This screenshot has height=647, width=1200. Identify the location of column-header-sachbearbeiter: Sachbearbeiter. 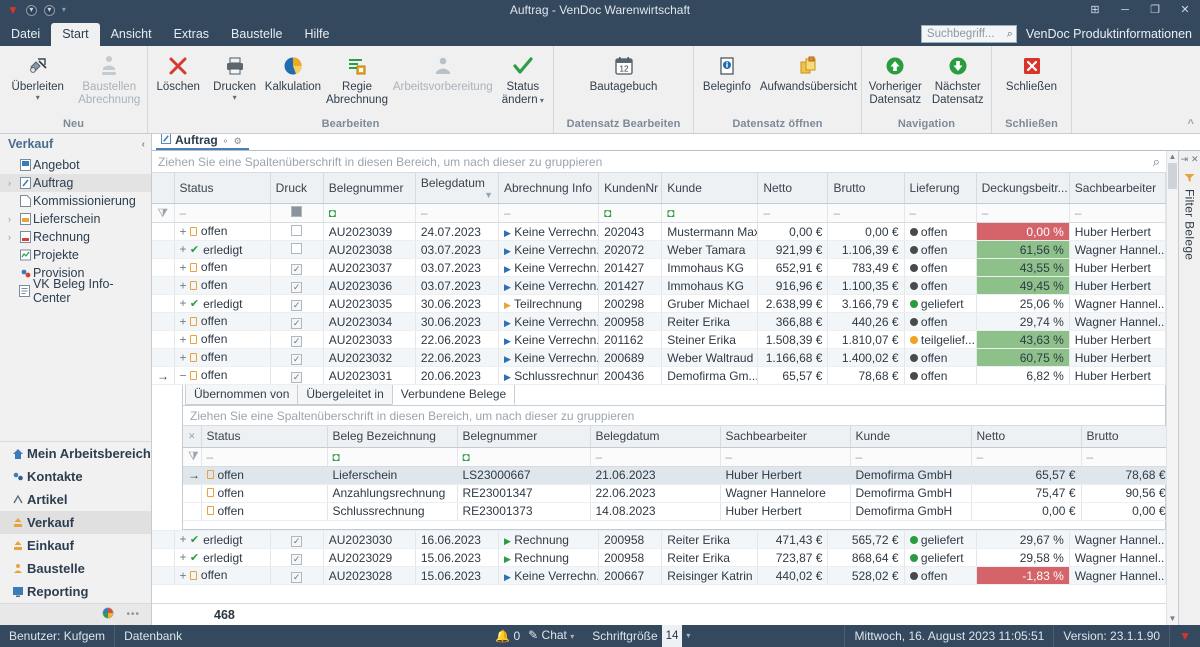
(1117, 188).